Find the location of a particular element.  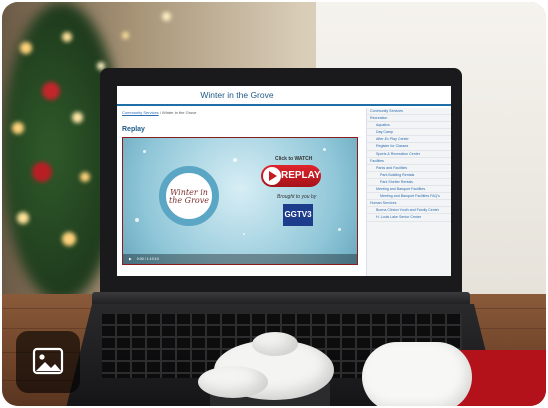

page-title: Winter in the Grove is located at coordinates (237, 95).